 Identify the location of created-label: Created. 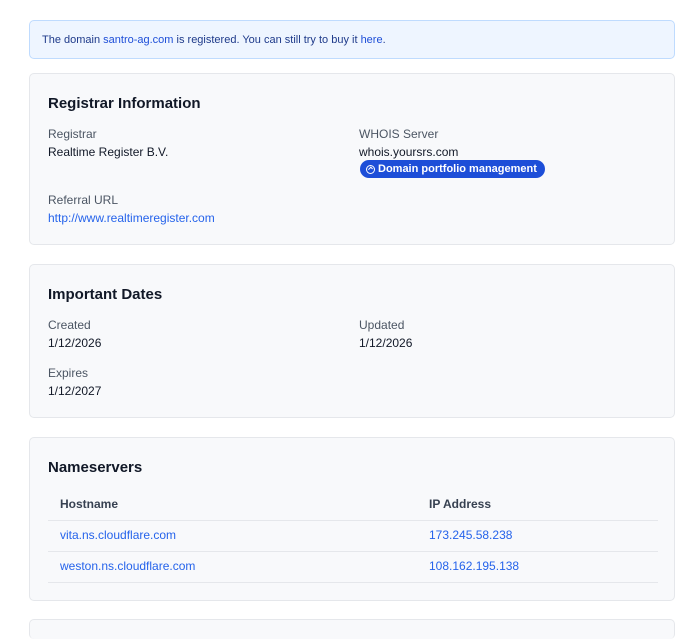
(69, 325).